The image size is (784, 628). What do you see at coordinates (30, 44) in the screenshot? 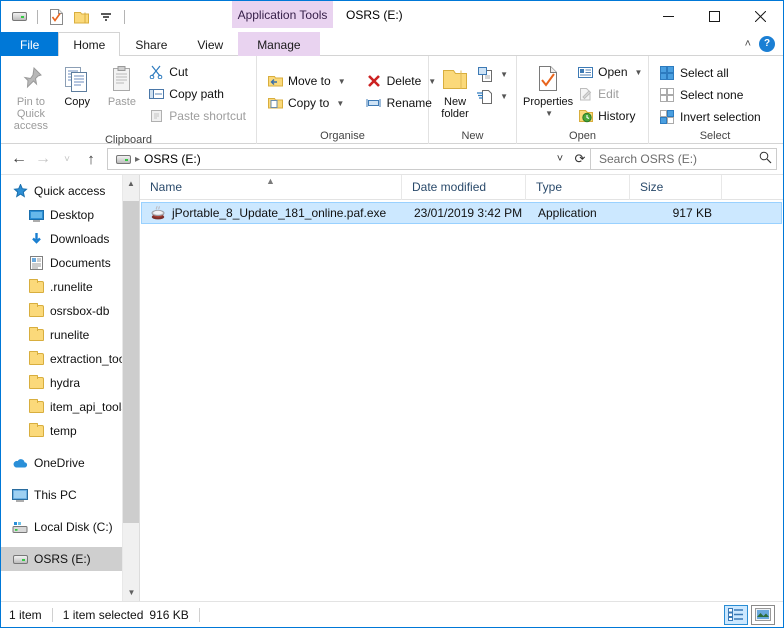
I see `tab-file: File` at bounding box center [30, 44].